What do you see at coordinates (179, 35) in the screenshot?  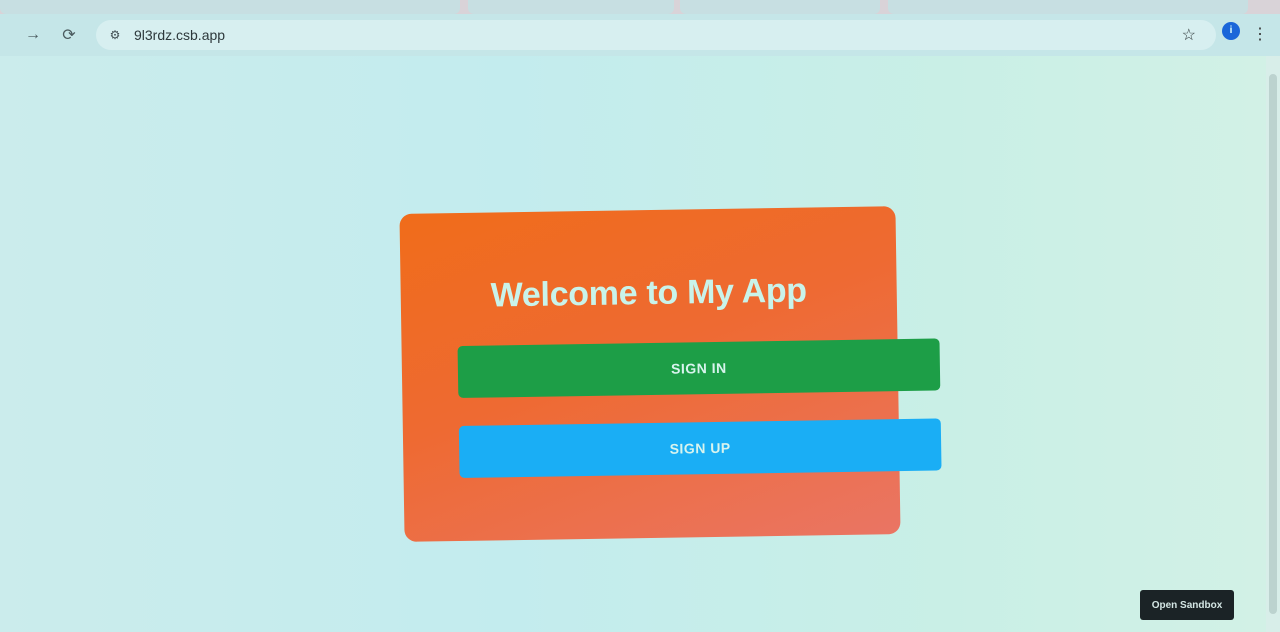 I see `url-text: 9l3rdz.csb.app` at bounding box center [179, 35].